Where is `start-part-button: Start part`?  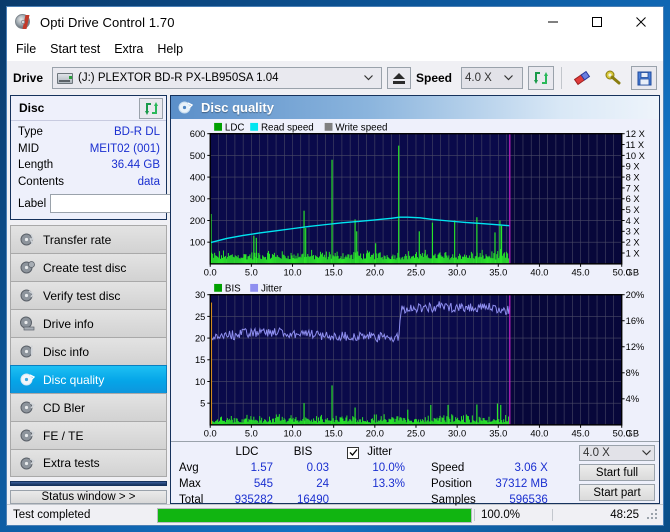 start-part-button: Start part is located at coordinates (617, 493).